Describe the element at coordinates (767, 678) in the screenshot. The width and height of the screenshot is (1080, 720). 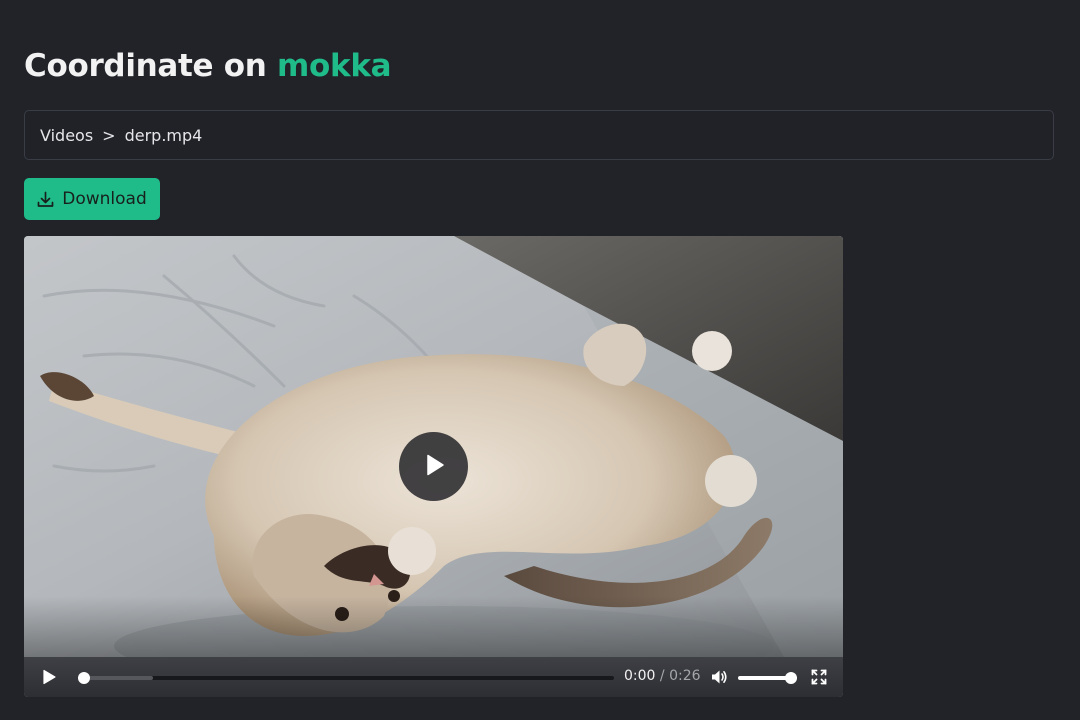
I see `volume-slider` at that location.